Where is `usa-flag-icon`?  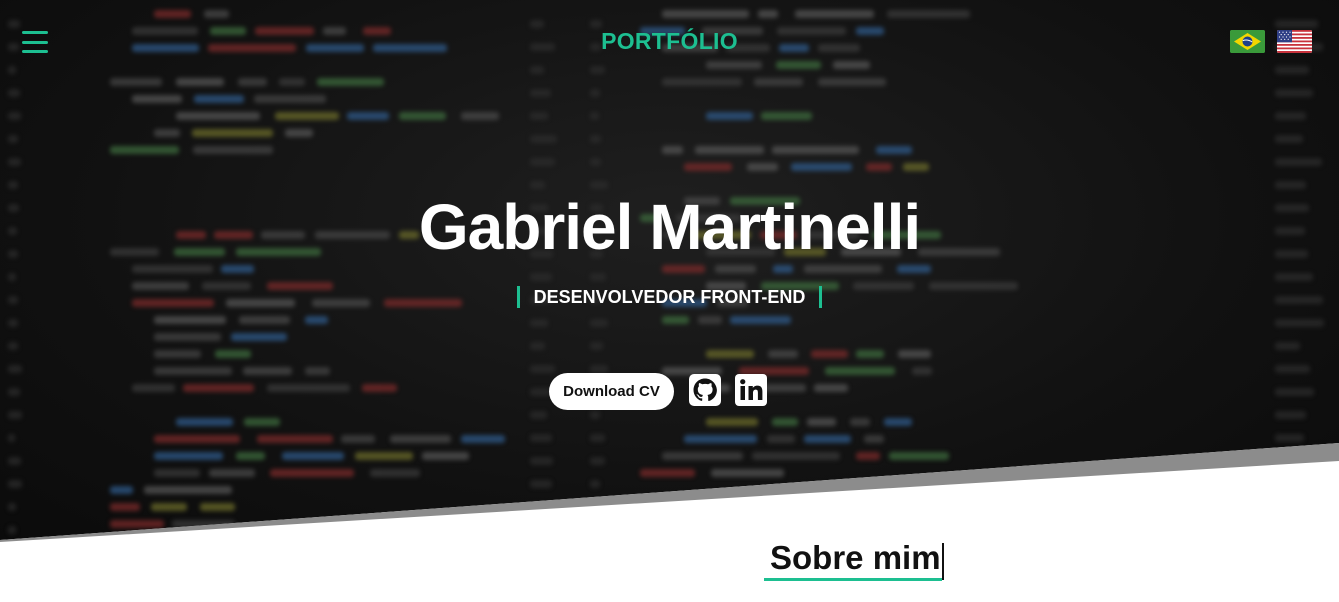
usa-flag-icon is located at coordinates (1294, 41).